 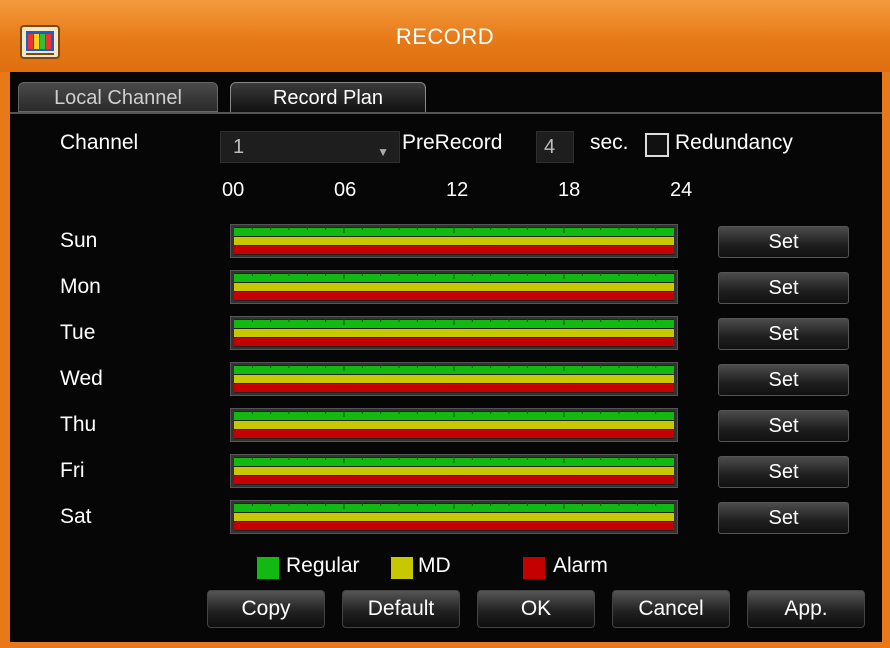 I want to click on set-button-tue: Set, so click(x=783, y=334).